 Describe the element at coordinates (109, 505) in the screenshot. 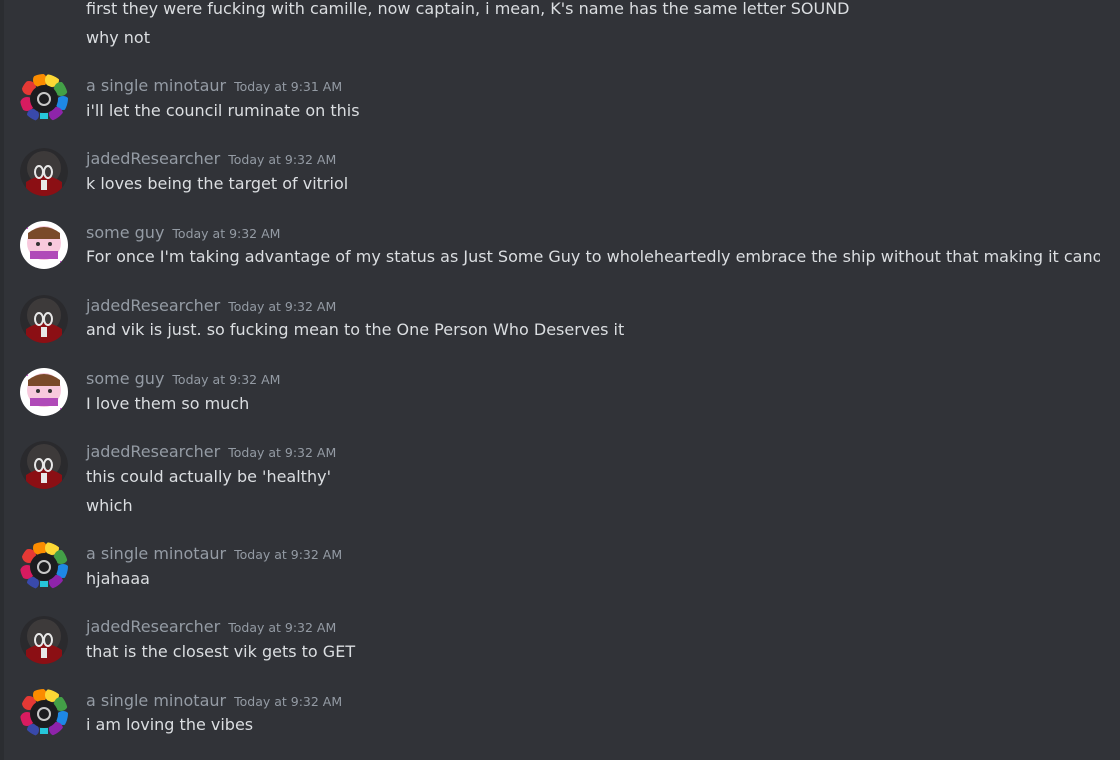

I see `message-text: which` at that location.